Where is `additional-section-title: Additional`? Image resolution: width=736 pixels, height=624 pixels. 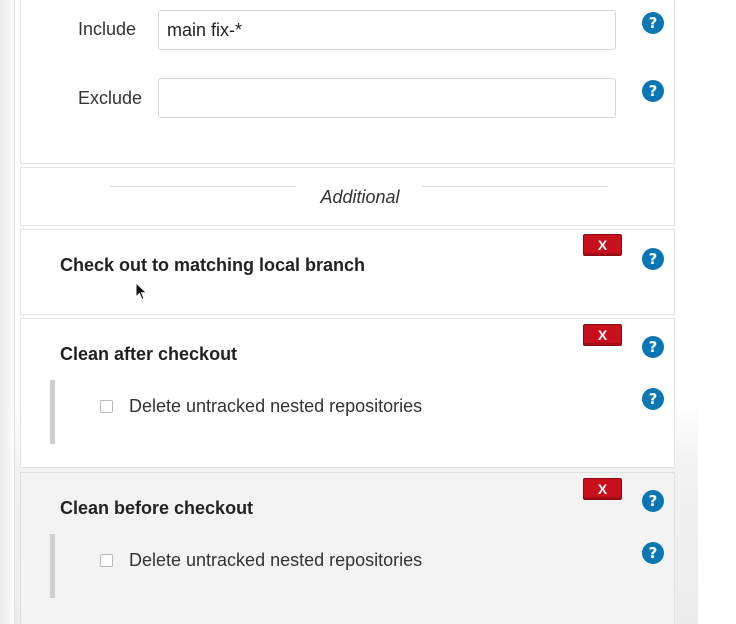
additional-section-title: Additional is located at coordinates (360, 197).